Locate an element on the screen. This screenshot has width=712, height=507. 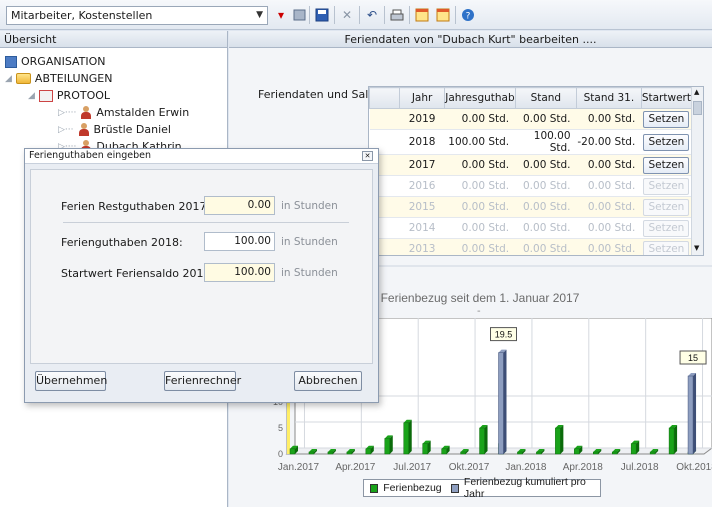
legend-swatch-ferienbezug is located at coordinates (374, 488).